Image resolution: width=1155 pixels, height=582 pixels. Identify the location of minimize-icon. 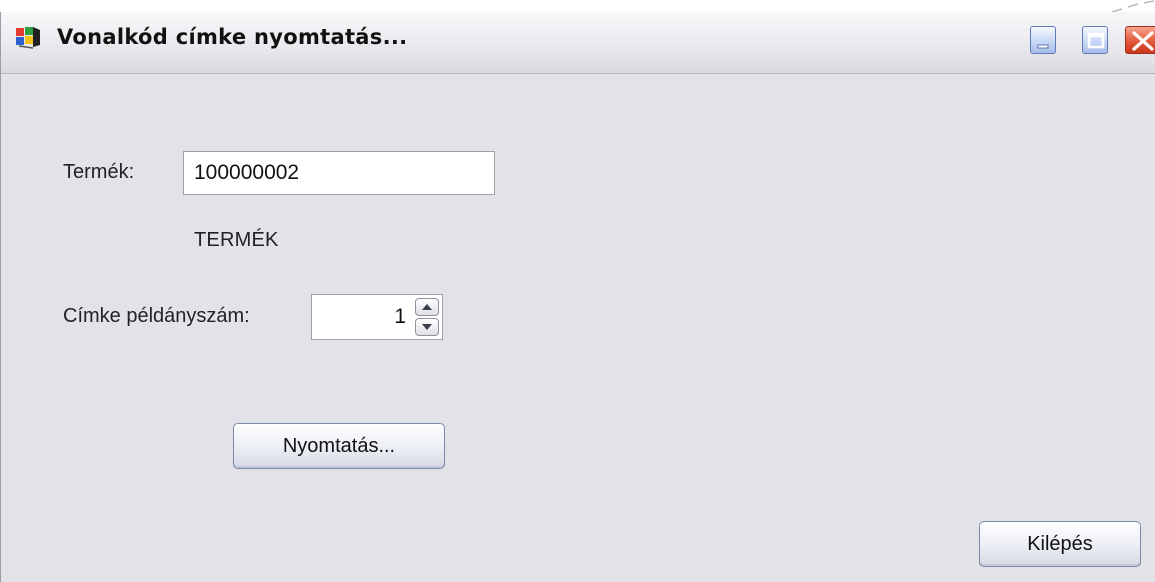
(1043, 46).